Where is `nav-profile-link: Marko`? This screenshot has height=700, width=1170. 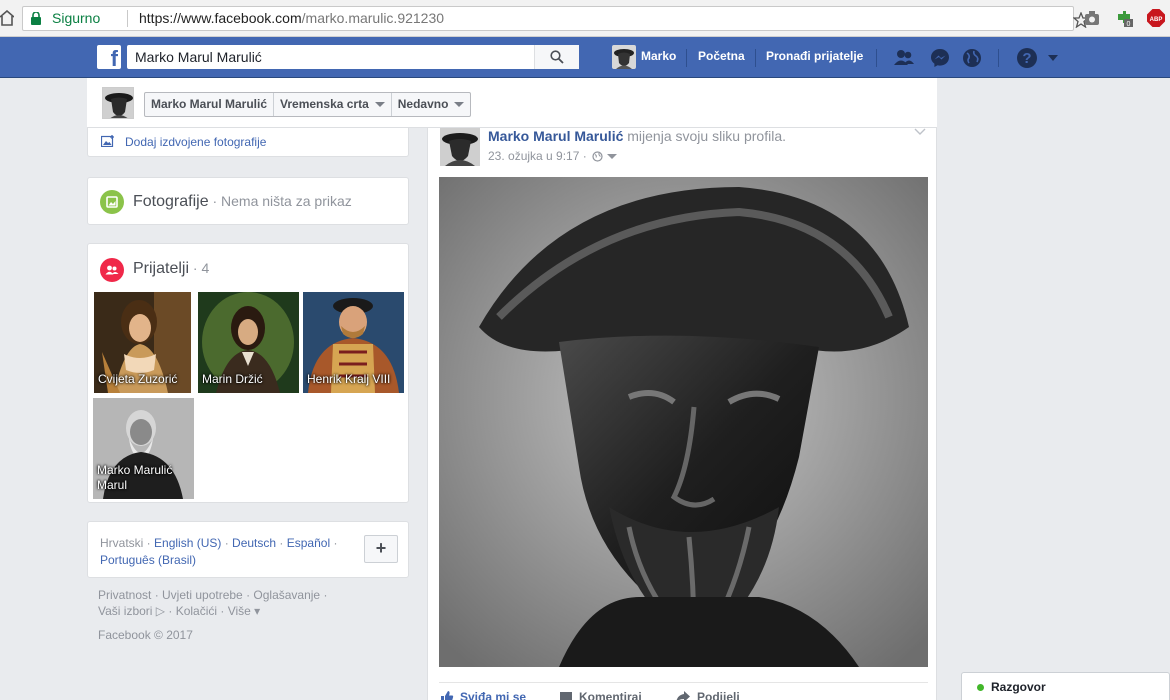 nav-profile-link: Marko is located at coordinates (658, 56).